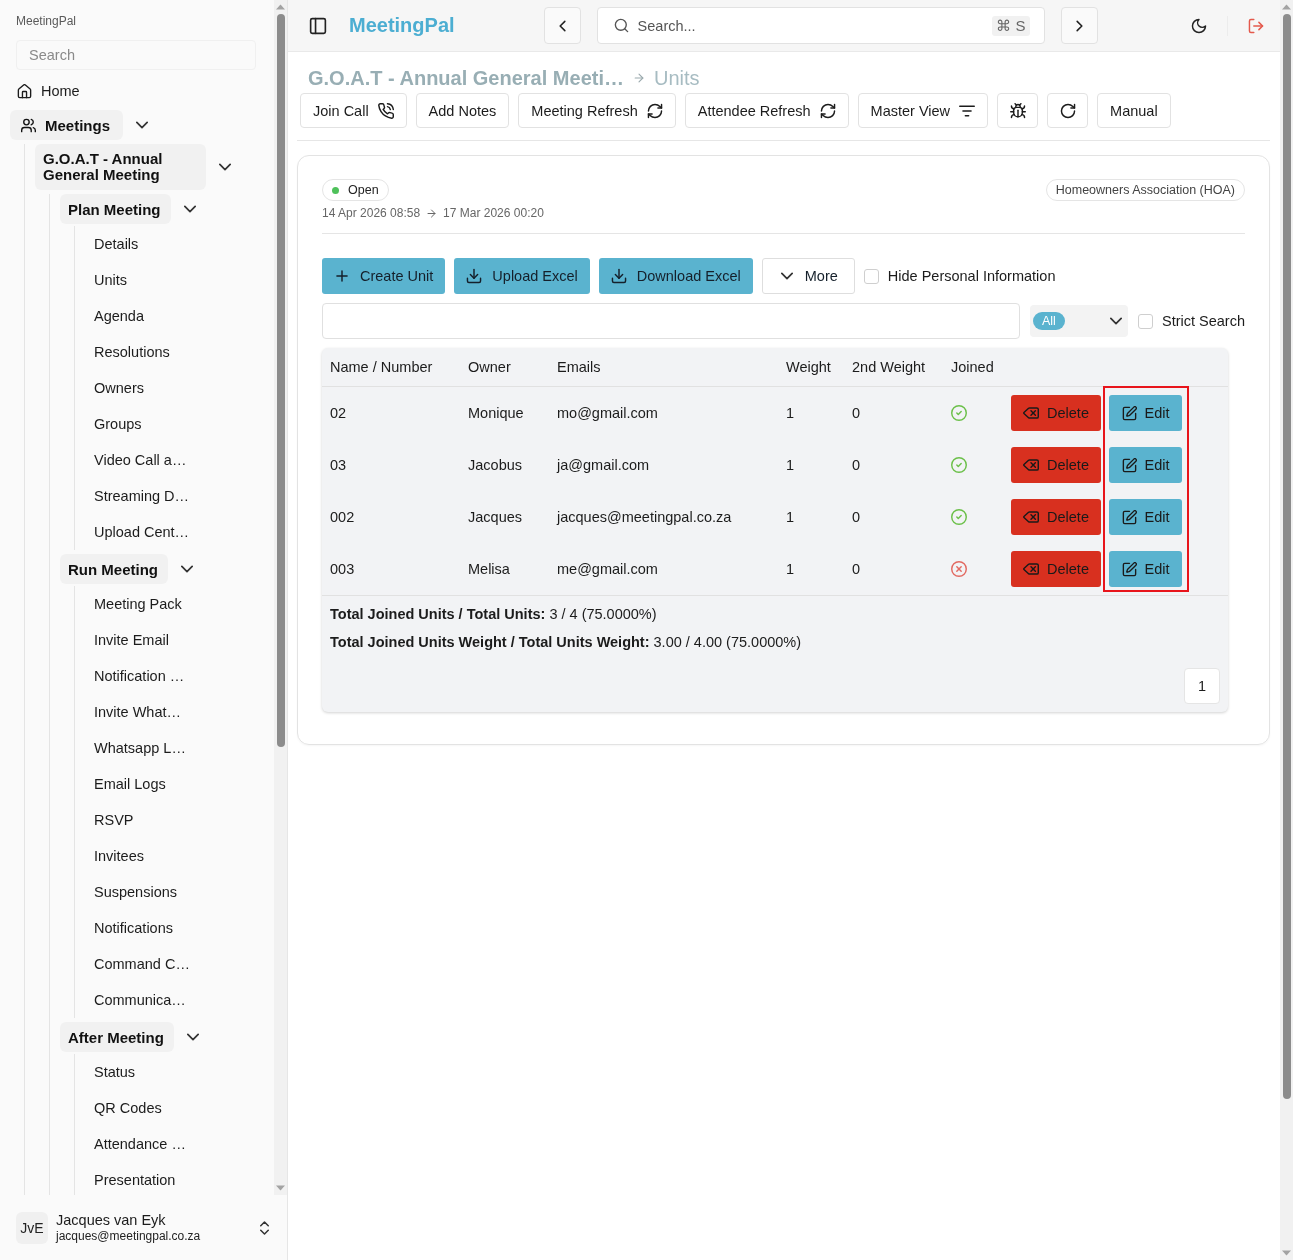 This screenshot has height=1260, width=1293. I want to click on nav-group-item: After Meeting, so click(117, 1037).